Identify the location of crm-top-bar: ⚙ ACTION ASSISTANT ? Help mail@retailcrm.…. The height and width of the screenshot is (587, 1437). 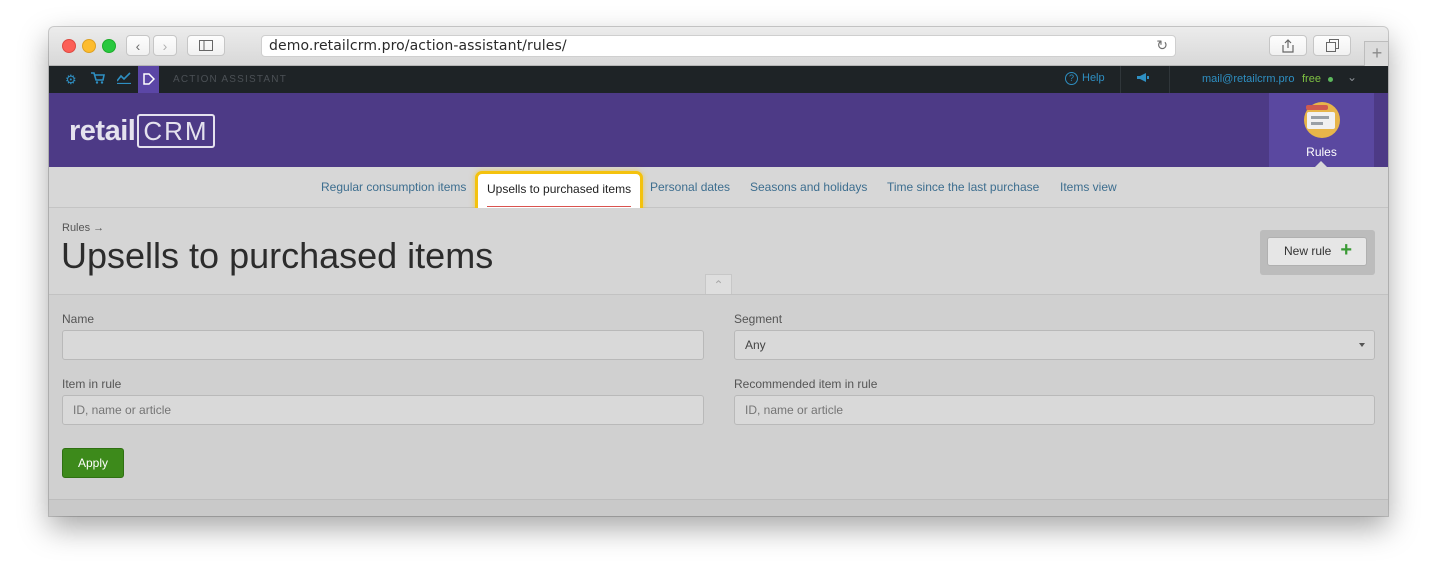
(718, 79).